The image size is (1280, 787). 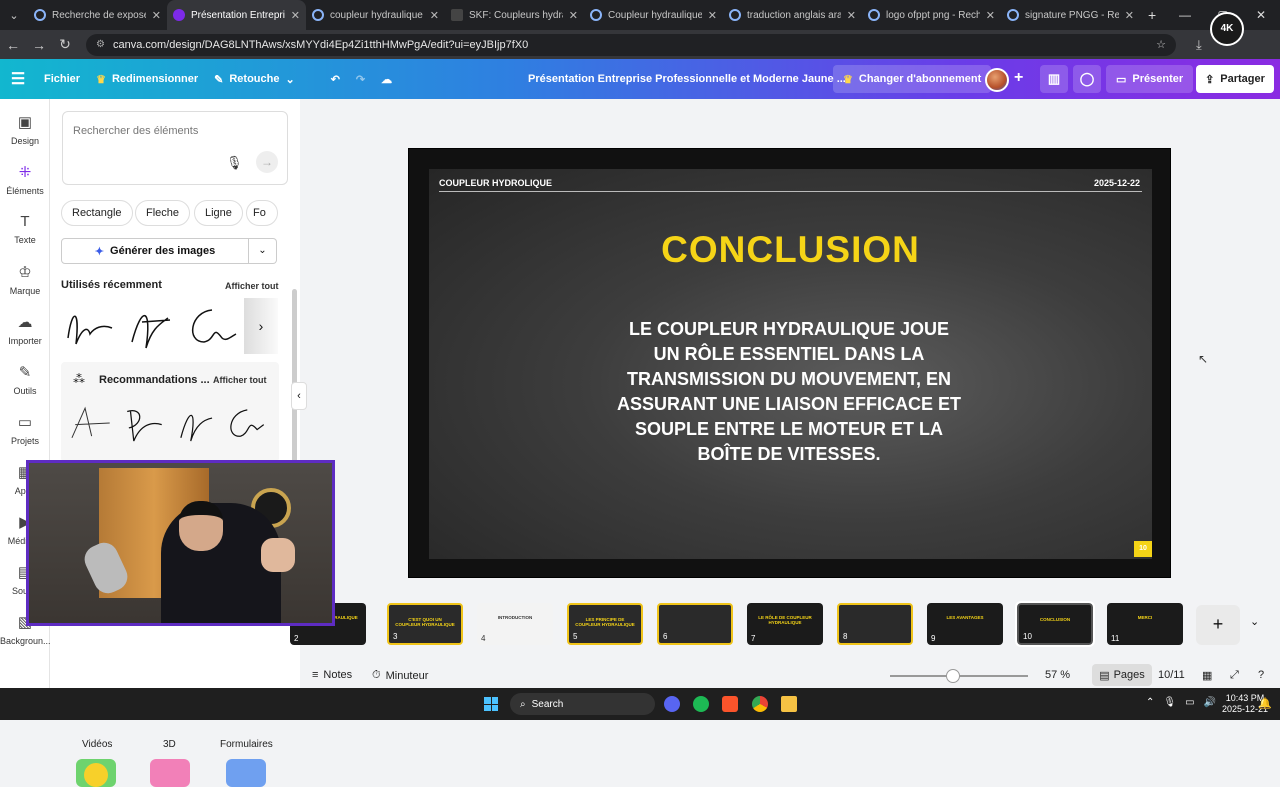 What do you see at coordinates (875, 624) in the screenshot?
I see `page-thumbnail: 8` at bounding box center [875, 624].